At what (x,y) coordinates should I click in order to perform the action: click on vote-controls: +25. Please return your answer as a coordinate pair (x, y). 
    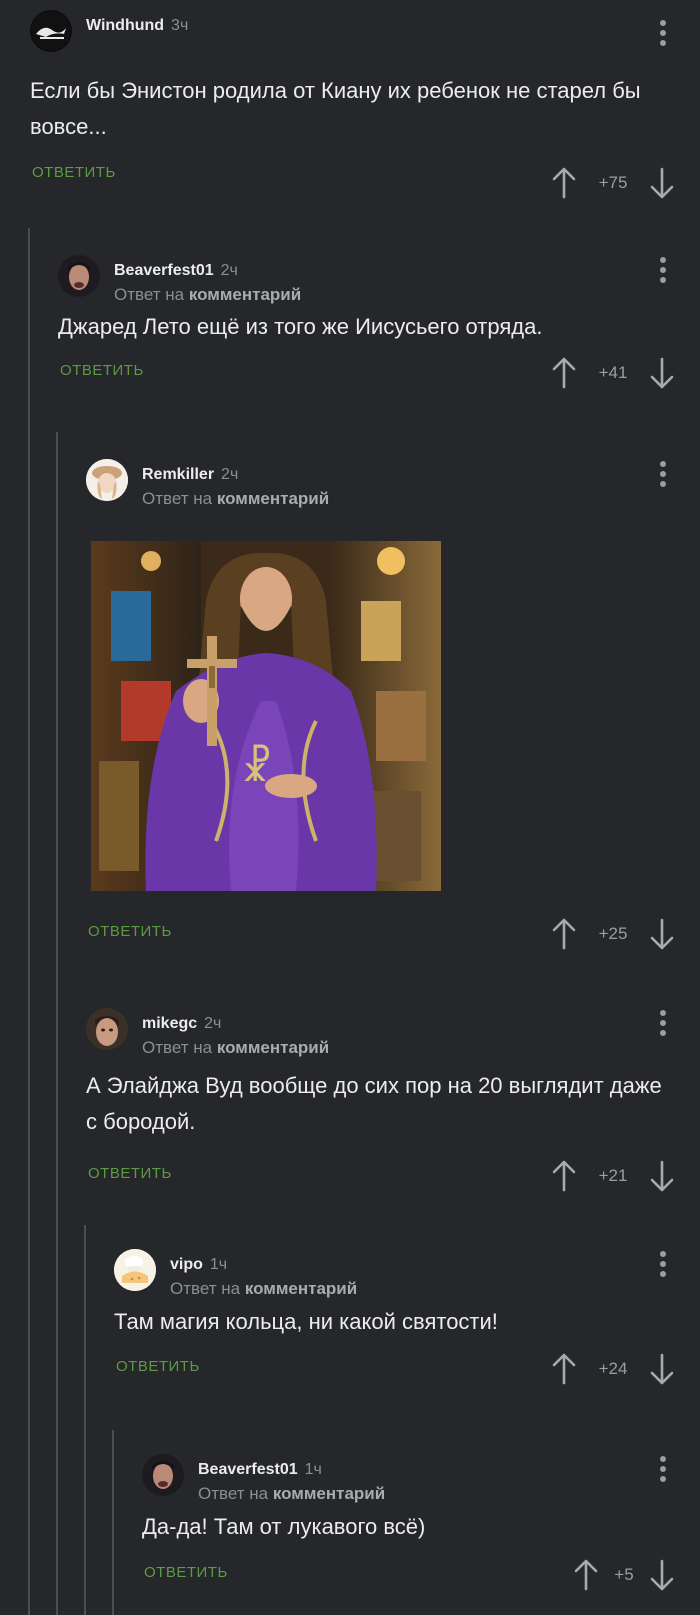
    Looking at the image, I should click on (613, 934).